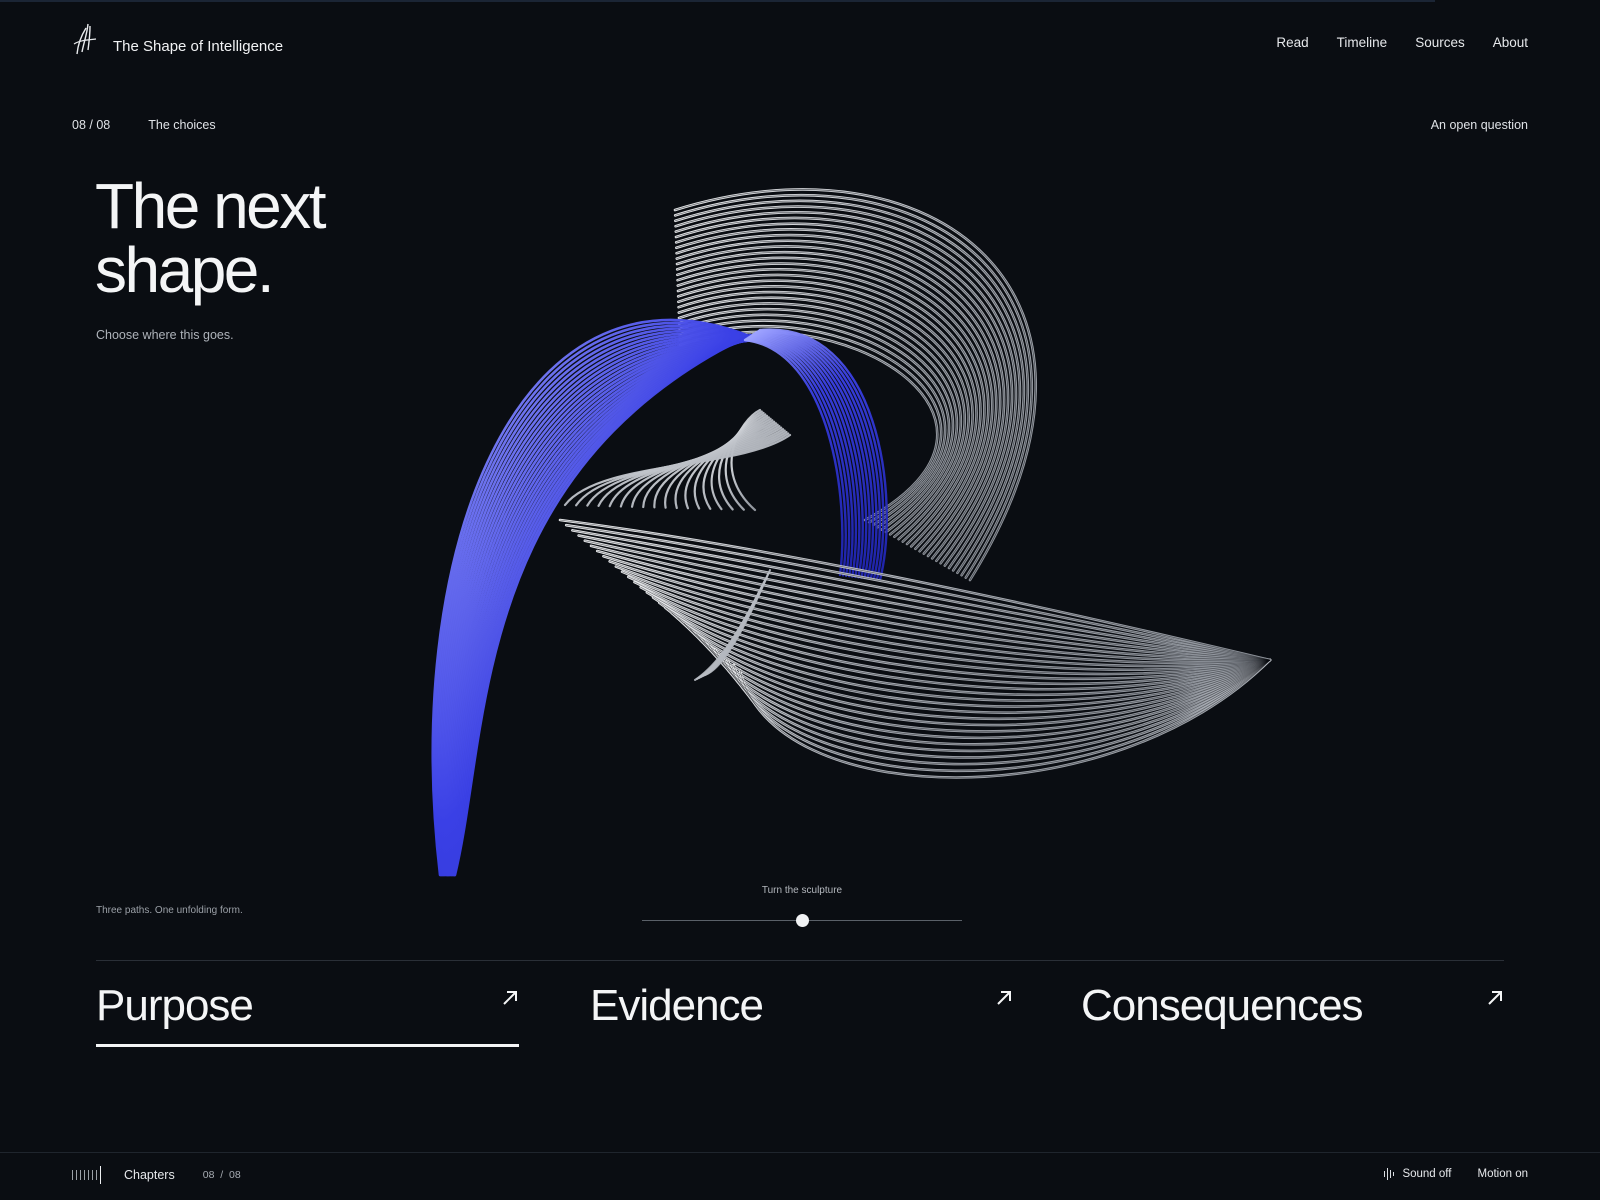  I want to click on sound-wave-icon, so click(1389, 1174).